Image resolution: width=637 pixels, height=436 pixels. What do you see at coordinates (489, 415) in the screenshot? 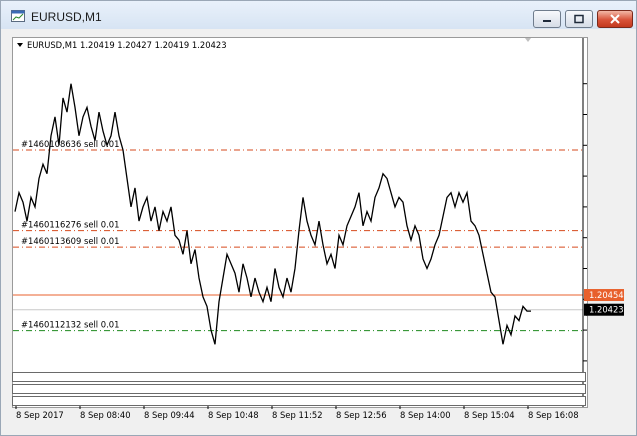
I see `x-axis-tick-label: 8 Sep 15:04` at bounding box center [489, 415].